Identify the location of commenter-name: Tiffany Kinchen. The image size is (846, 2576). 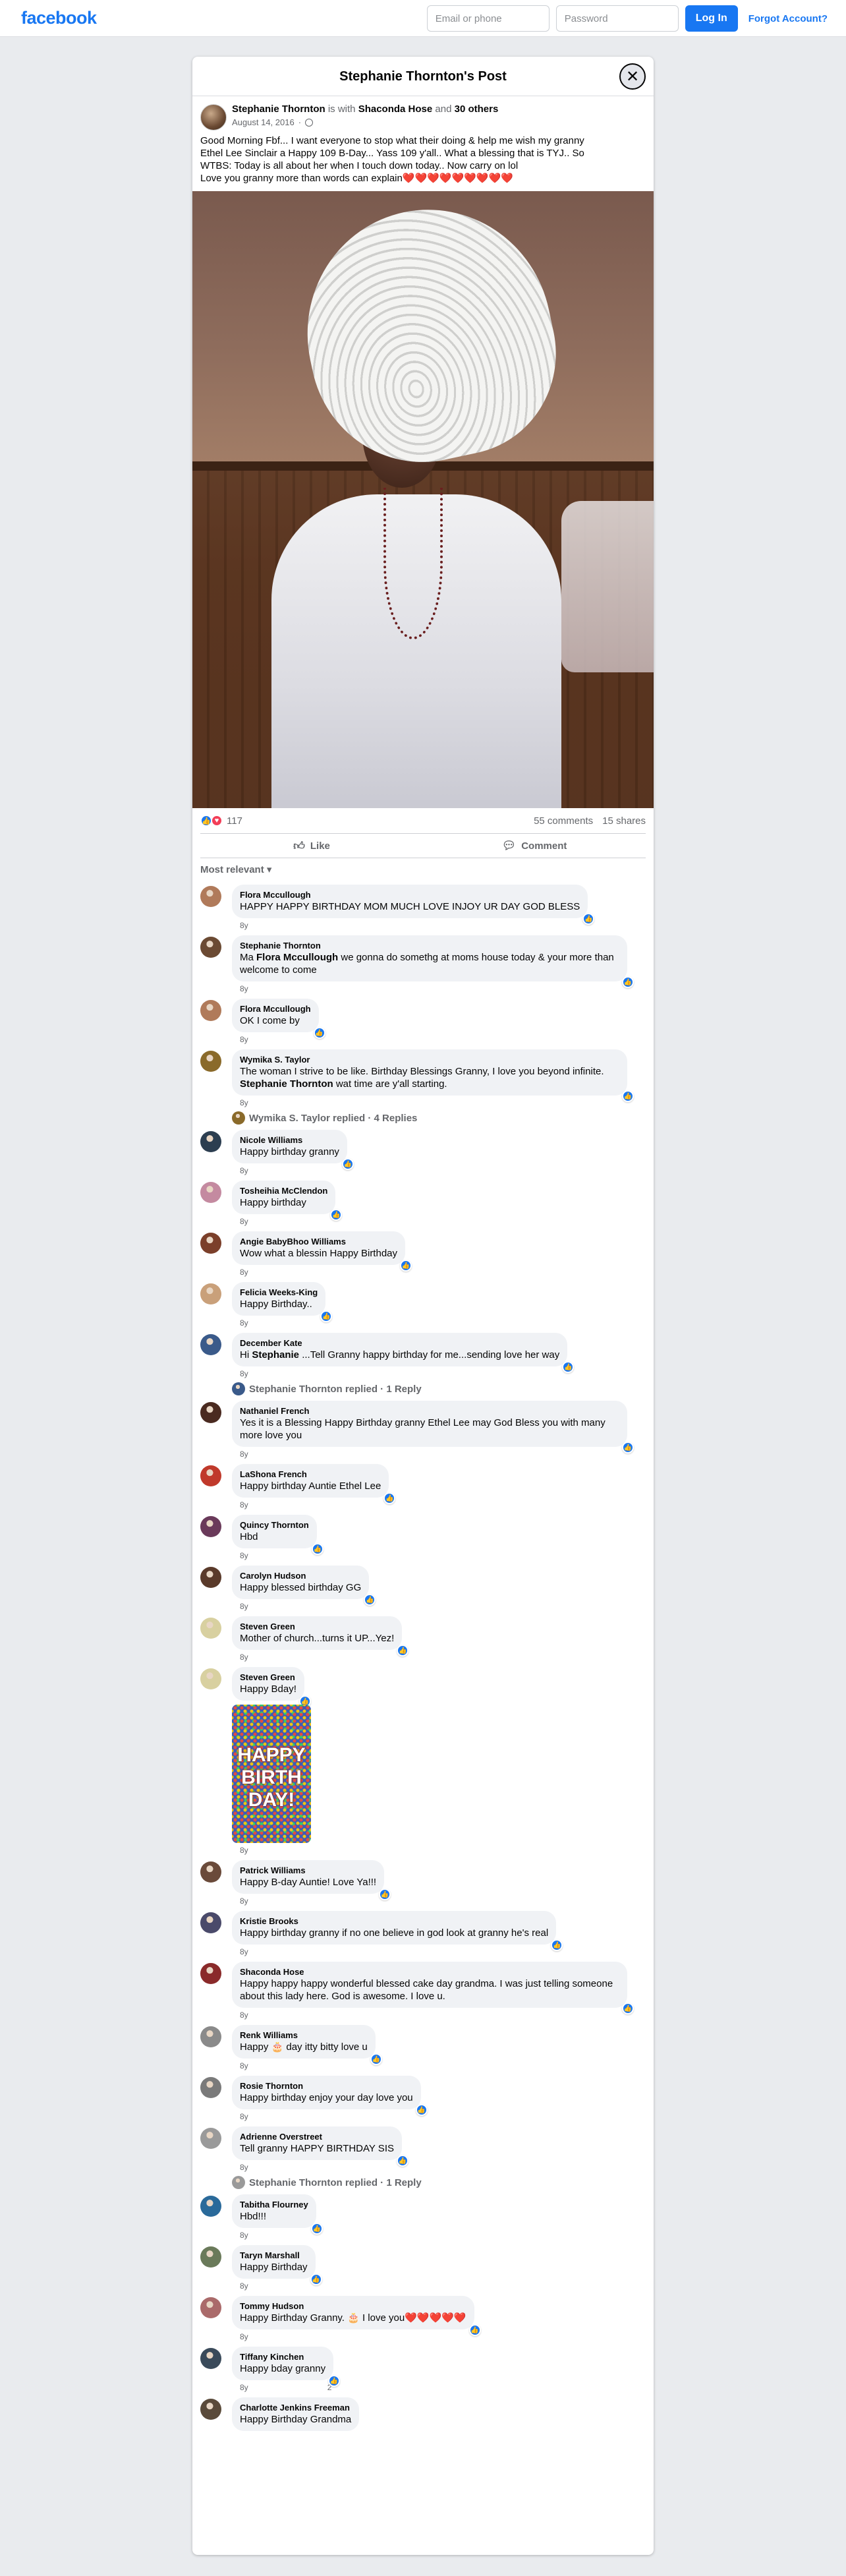
(282, 2357).